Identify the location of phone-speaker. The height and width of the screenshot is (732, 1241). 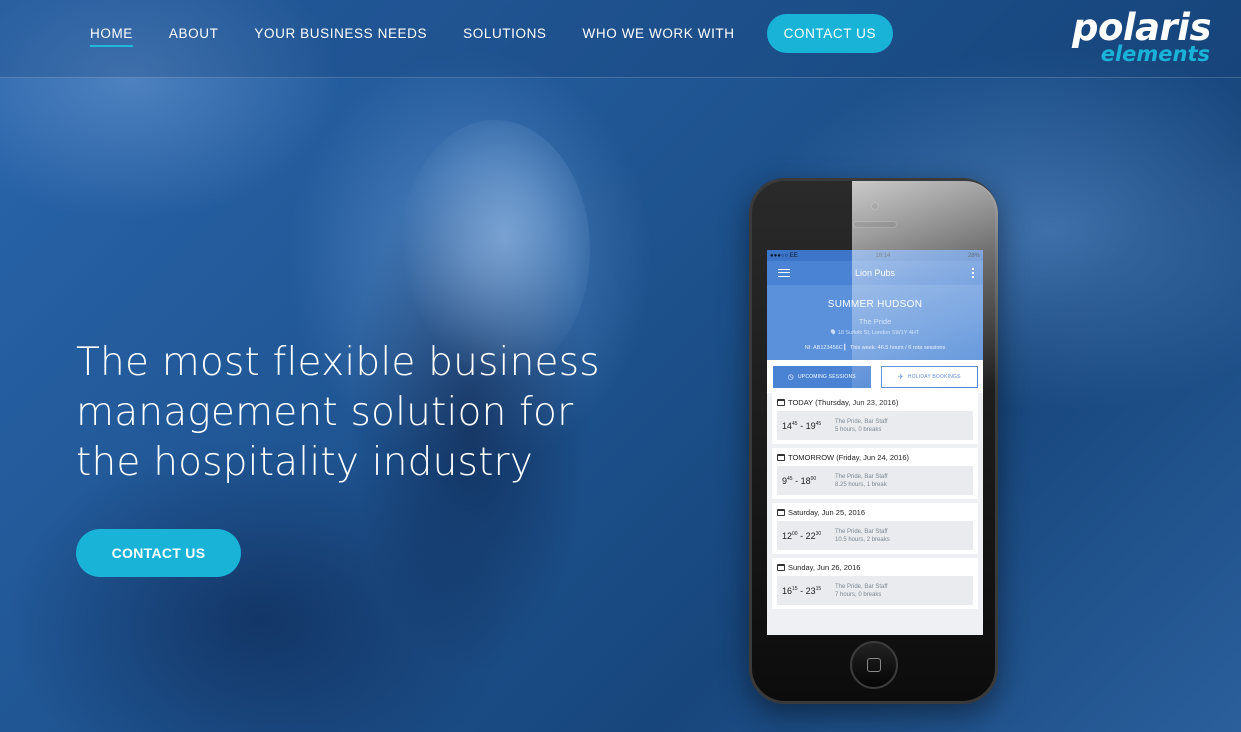
(875, 224).